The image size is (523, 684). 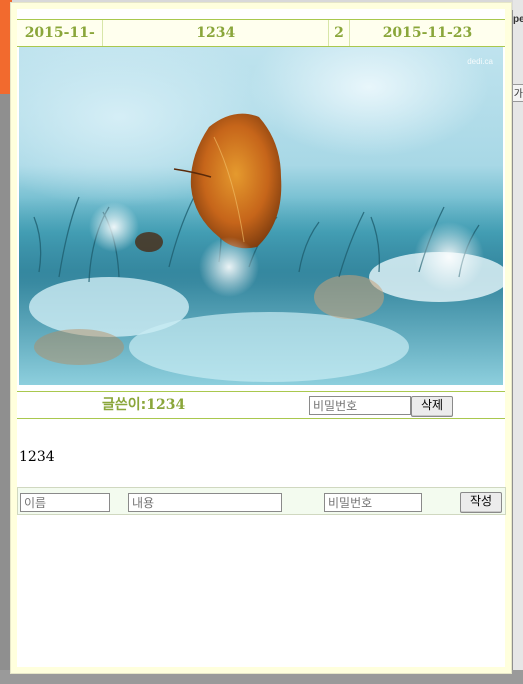 I want to click on author-prefix: 글쓴이:, so click(x=124, y=405).